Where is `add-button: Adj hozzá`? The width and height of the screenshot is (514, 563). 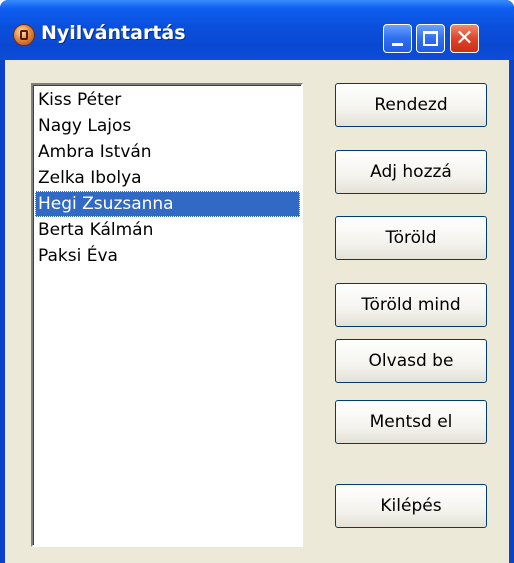 add-button: Adj hozzá is located at coordinates (411, 172).